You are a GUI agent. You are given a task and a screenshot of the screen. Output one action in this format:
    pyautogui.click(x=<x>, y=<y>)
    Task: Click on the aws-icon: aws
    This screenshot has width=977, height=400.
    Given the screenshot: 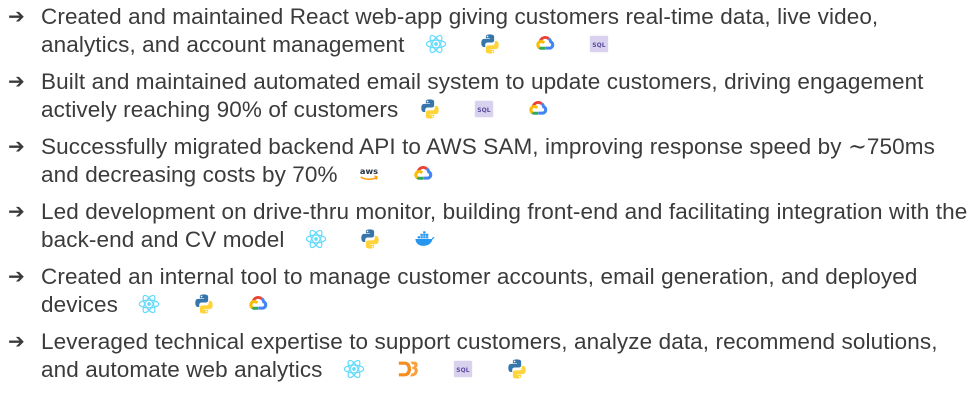 What is the action you would take?
    pyautogui.click(x=369, y=174)
    